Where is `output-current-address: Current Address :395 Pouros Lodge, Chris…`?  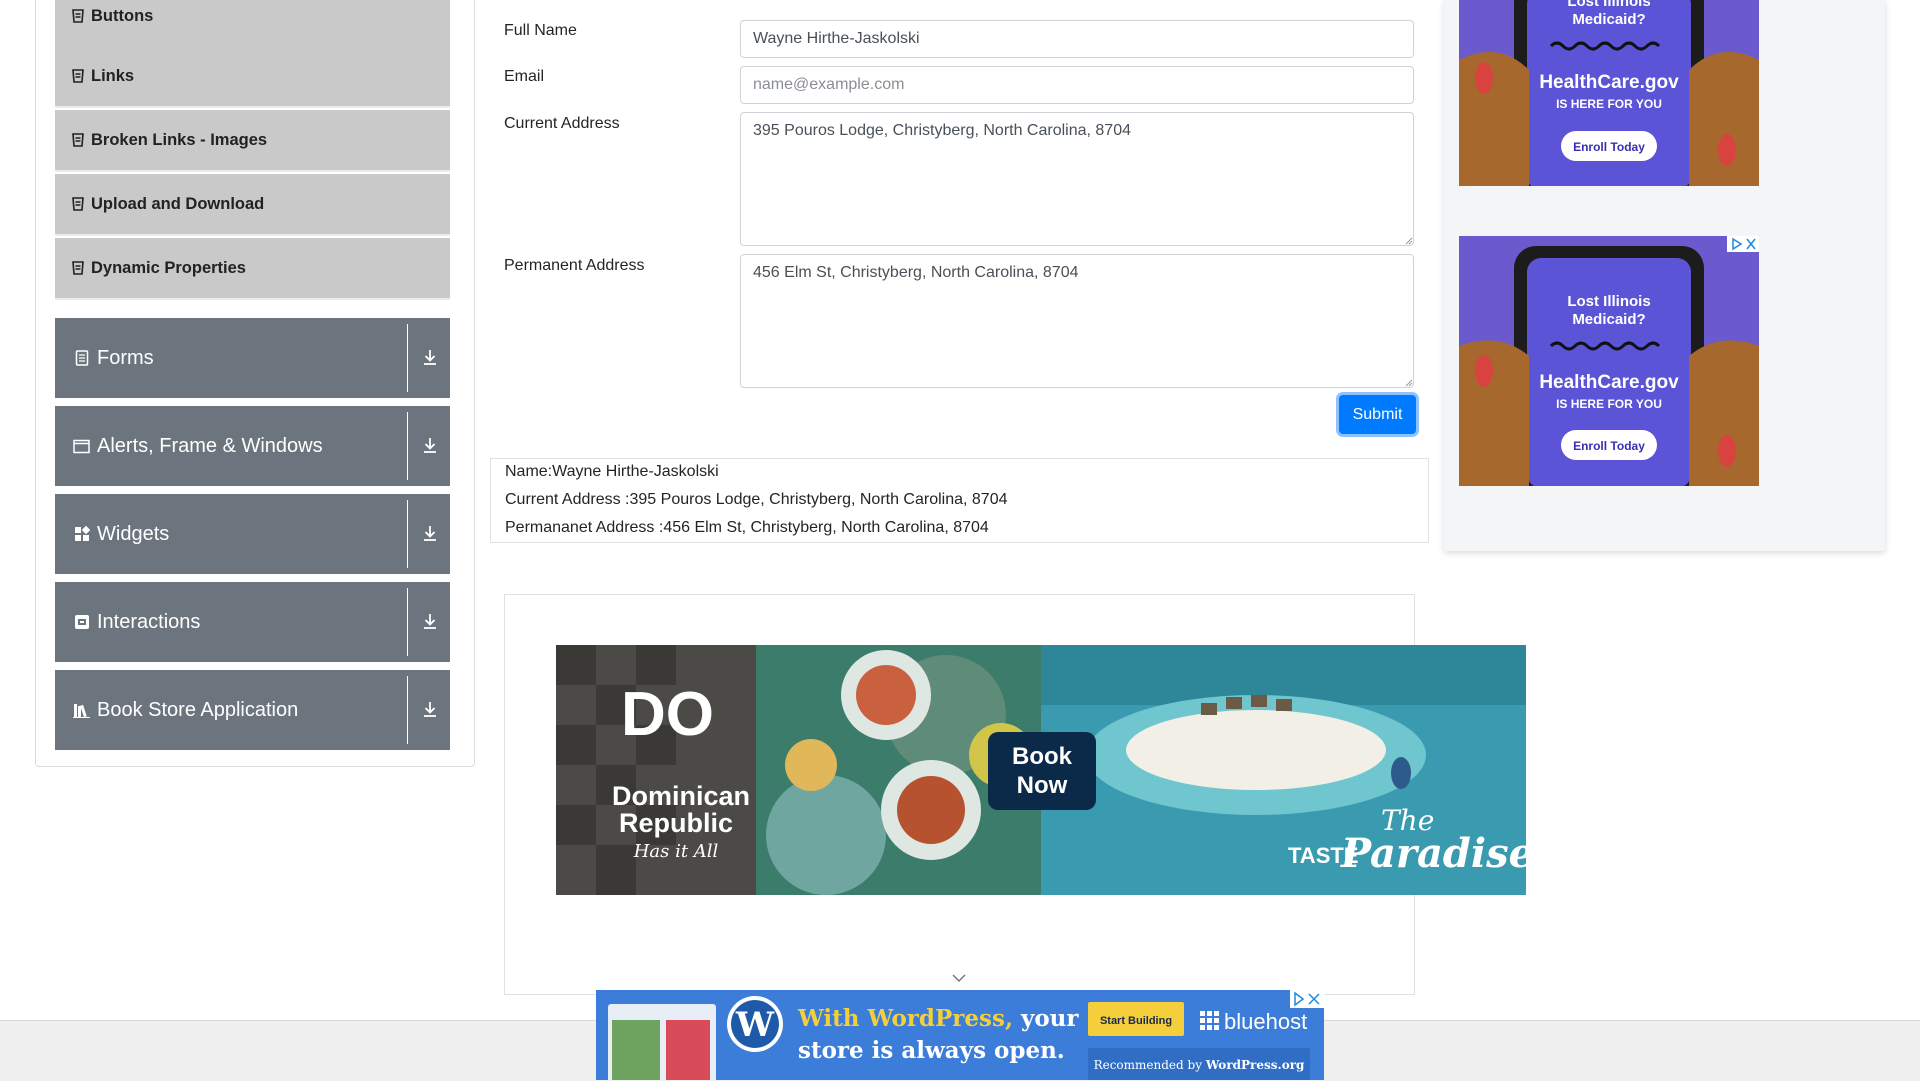
output-current-address: Current Address :395 Pouros Lodge, Chris… is located at coordinates (756, 499).